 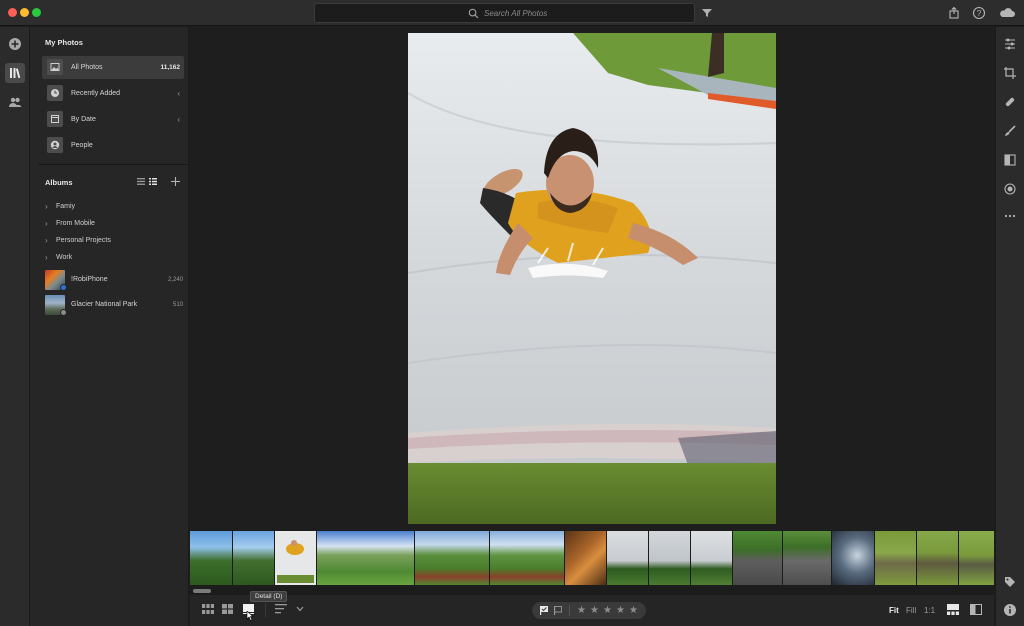 I want to click on nav-recently-added: Recently Added ‹, so click(x=113, y=93).